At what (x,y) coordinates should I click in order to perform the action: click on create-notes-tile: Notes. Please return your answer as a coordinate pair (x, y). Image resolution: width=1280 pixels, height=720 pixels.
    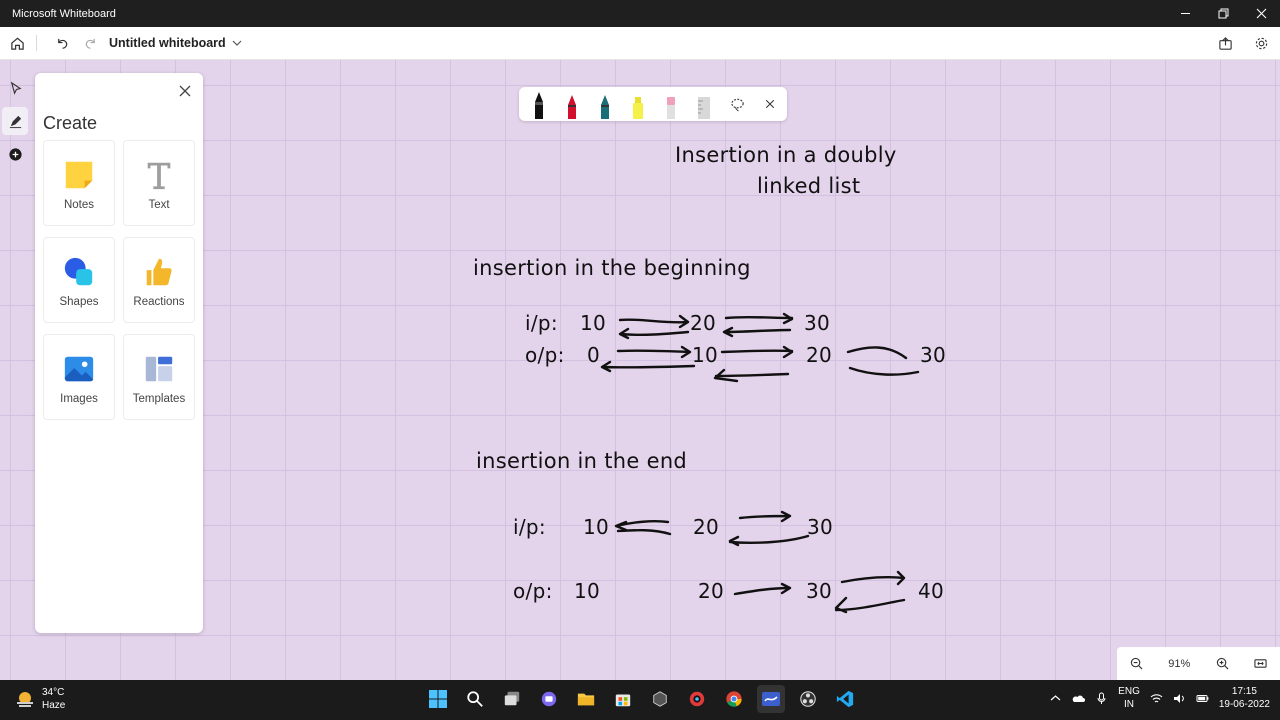
    Looking at the image, I should click on (79, 183).